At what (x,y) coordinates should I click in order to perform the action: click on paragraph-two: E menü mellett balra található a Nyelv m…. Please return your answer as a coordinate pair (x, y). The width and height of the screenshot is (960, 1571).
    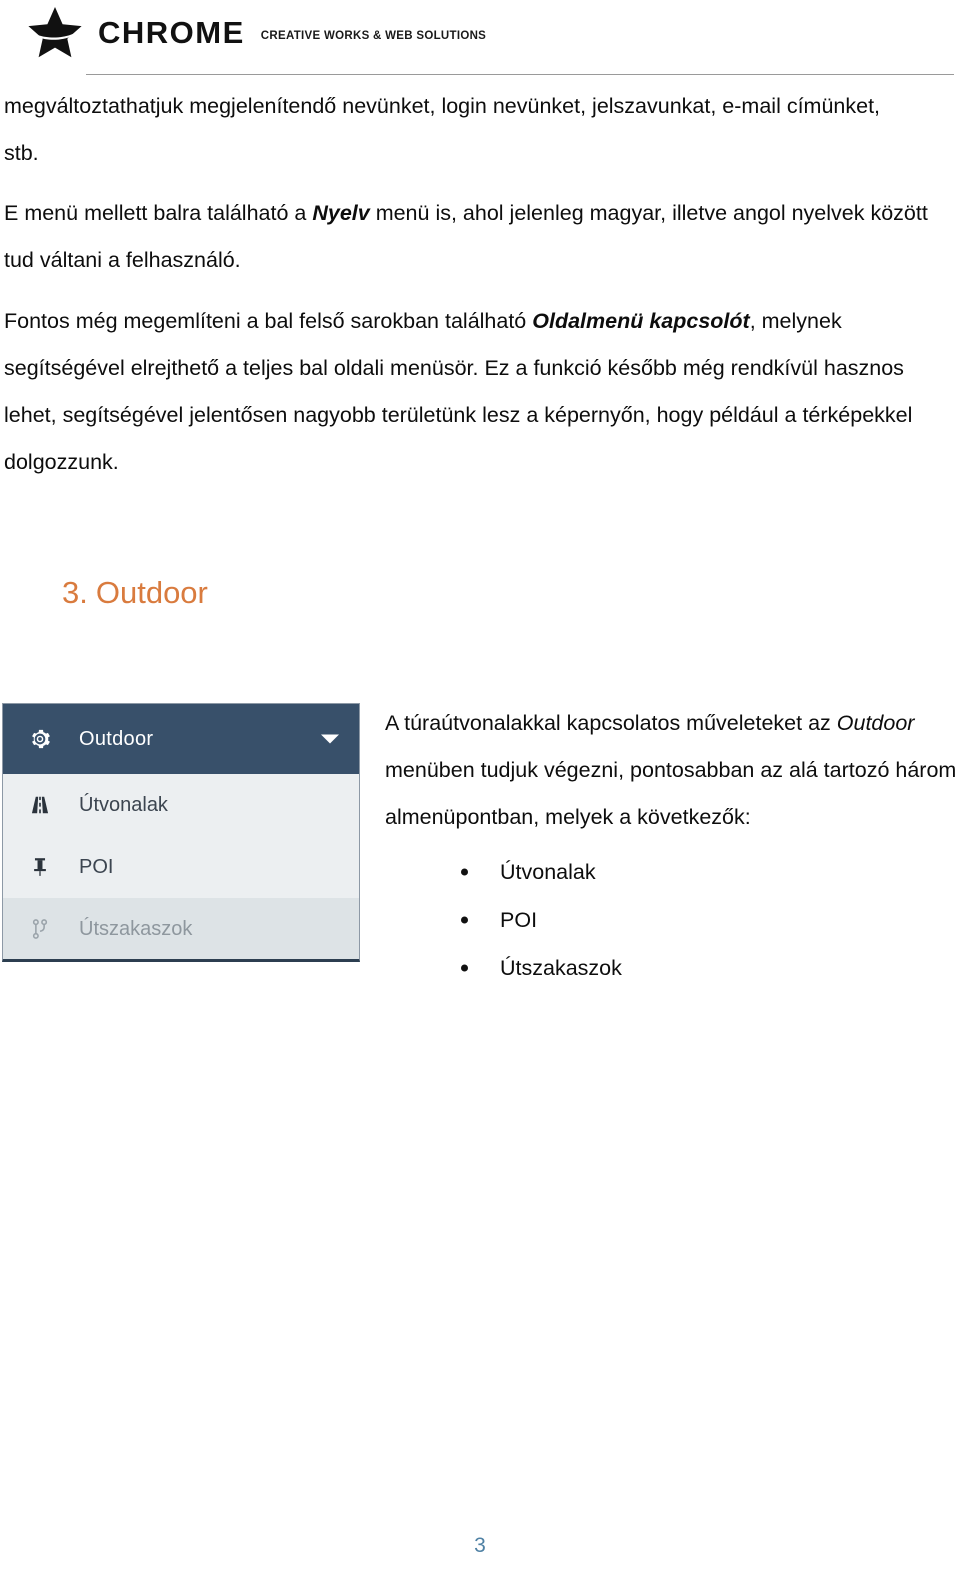
    Looking at the image, I should click on (476, 237).